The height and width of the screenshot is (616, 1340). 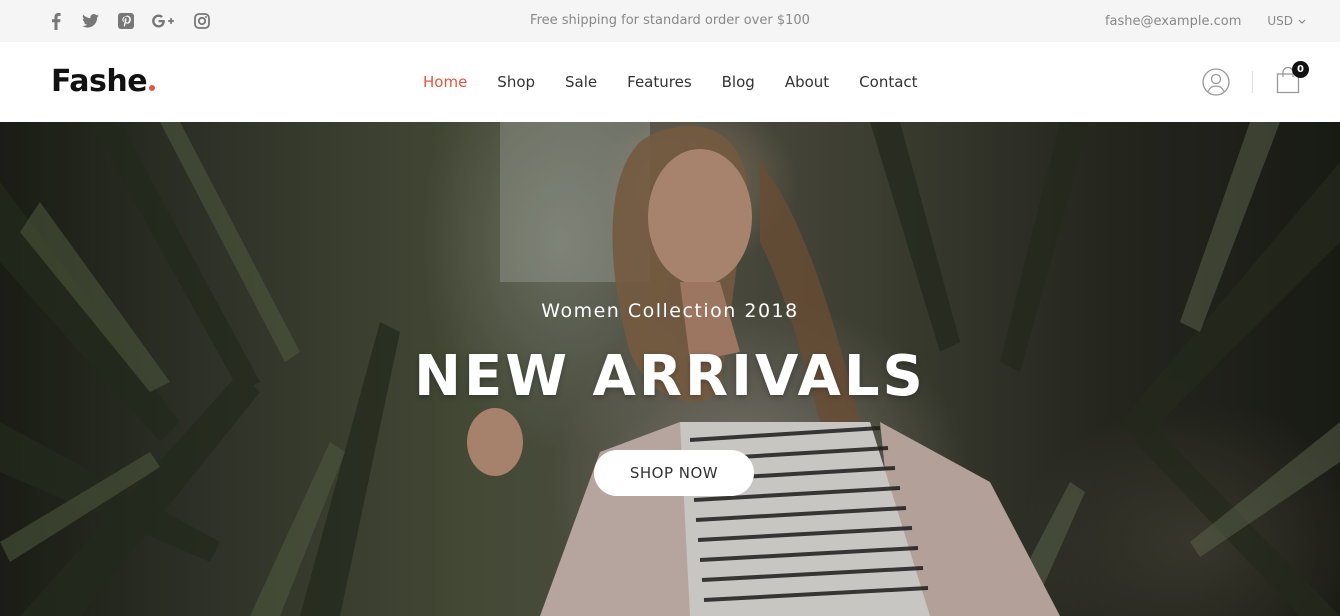 I want to click on pinterest-icon, so click(x=126, y=21).